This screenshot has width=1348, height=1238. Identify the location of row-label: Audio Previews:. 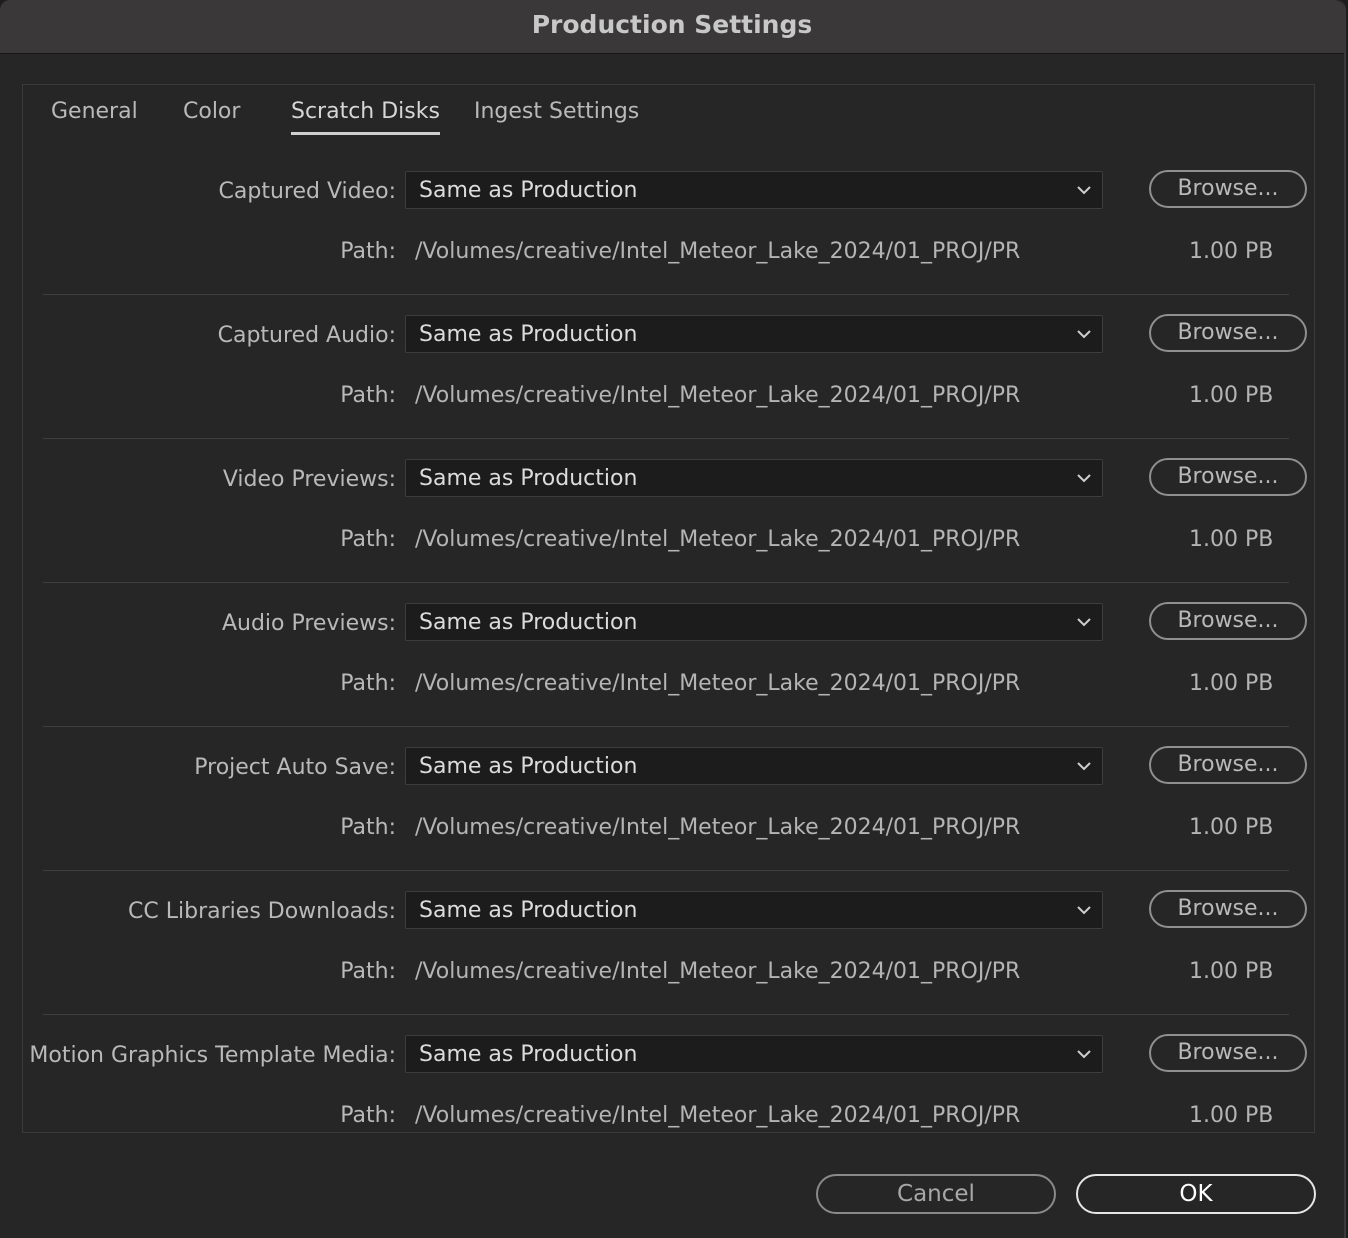
(308, 623).